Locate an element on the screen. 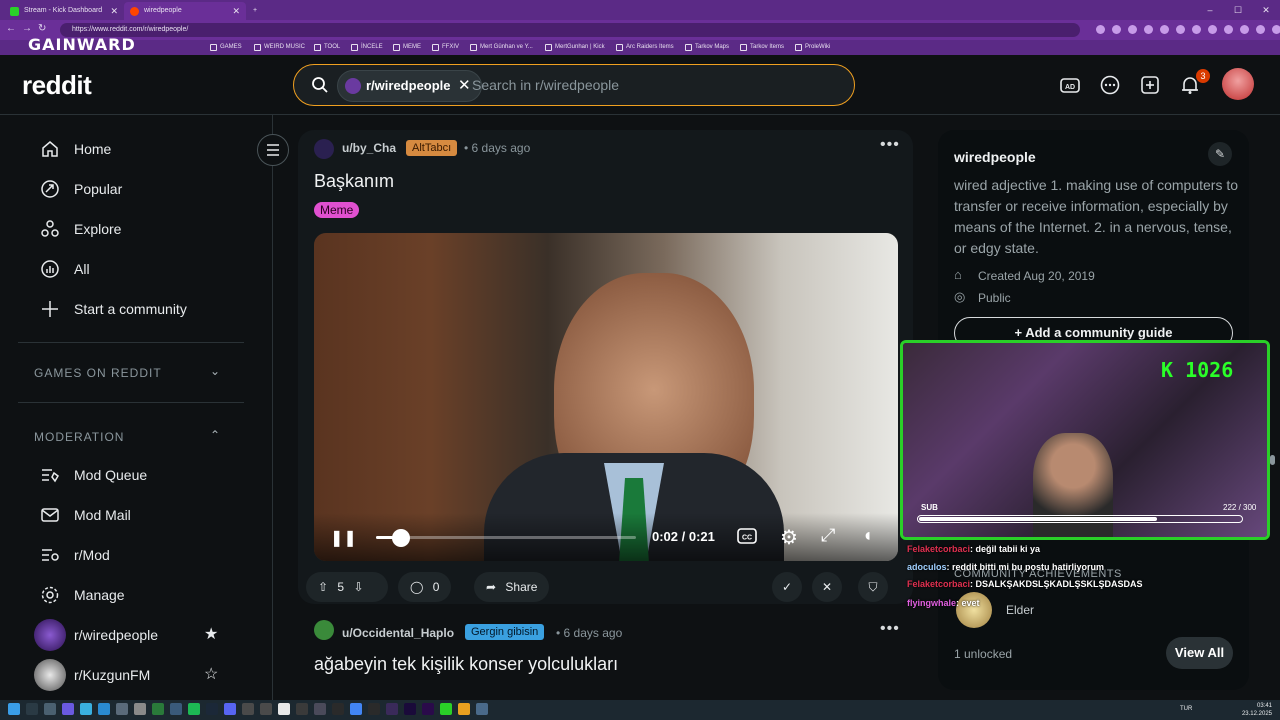 Image resolution: width=1280 pixels, height=720 pixels. xbox-icon is located at coordinates (158, 709).